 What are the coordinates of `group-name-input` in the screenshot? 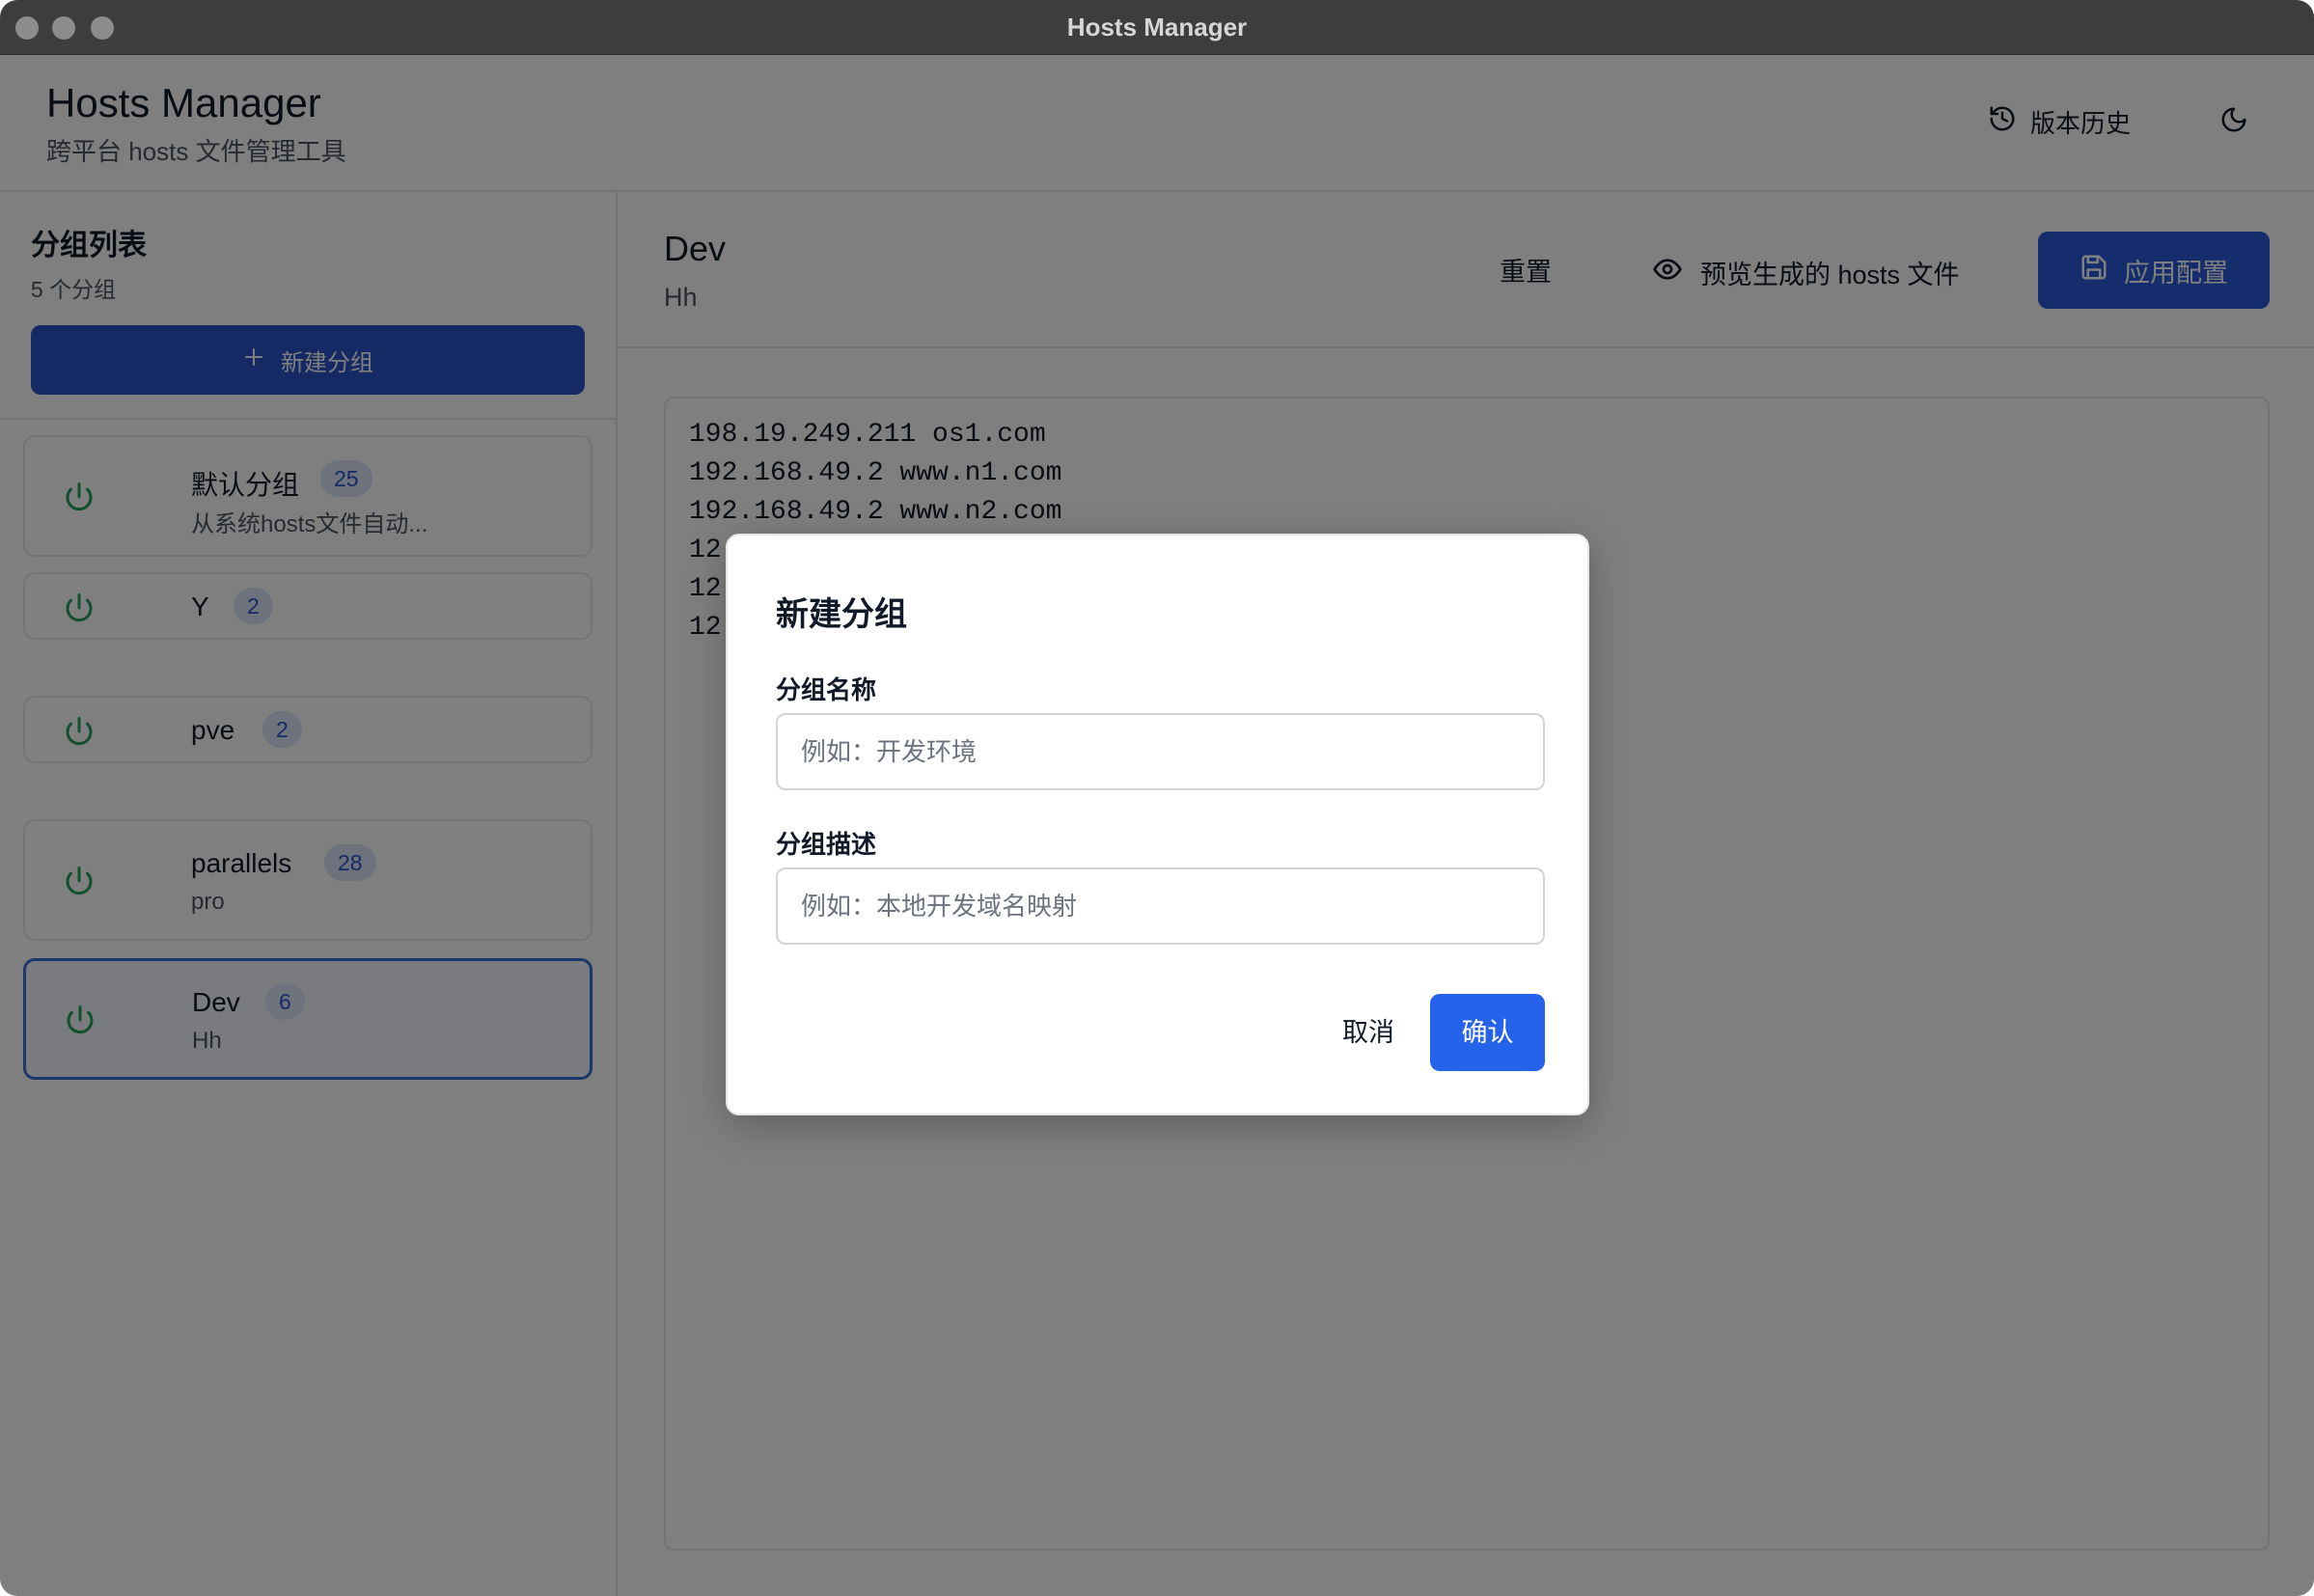 It's located at (1160, 752).